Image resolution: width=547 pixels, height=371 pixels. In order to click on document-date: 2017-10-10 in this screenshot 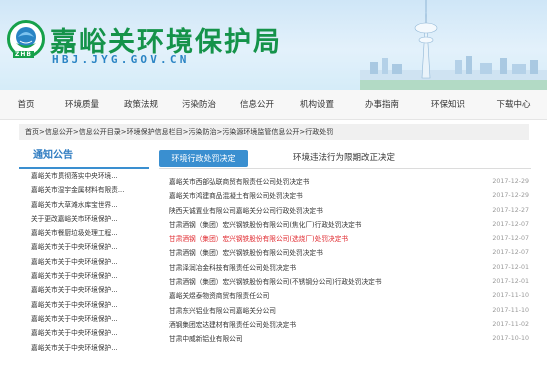, I will do `click(510, 339)`.